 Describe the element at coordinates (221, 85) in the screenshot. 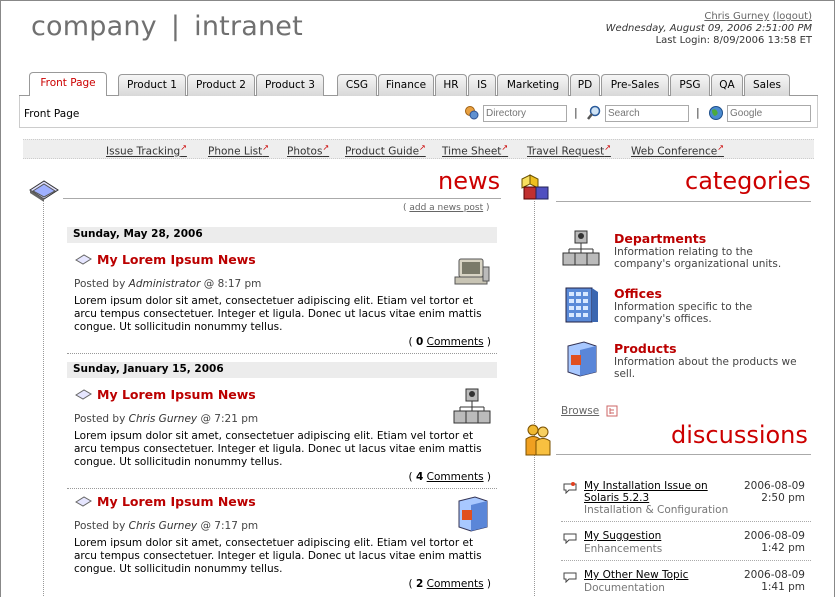

I see `tab-product-2: Product 2` at that location.